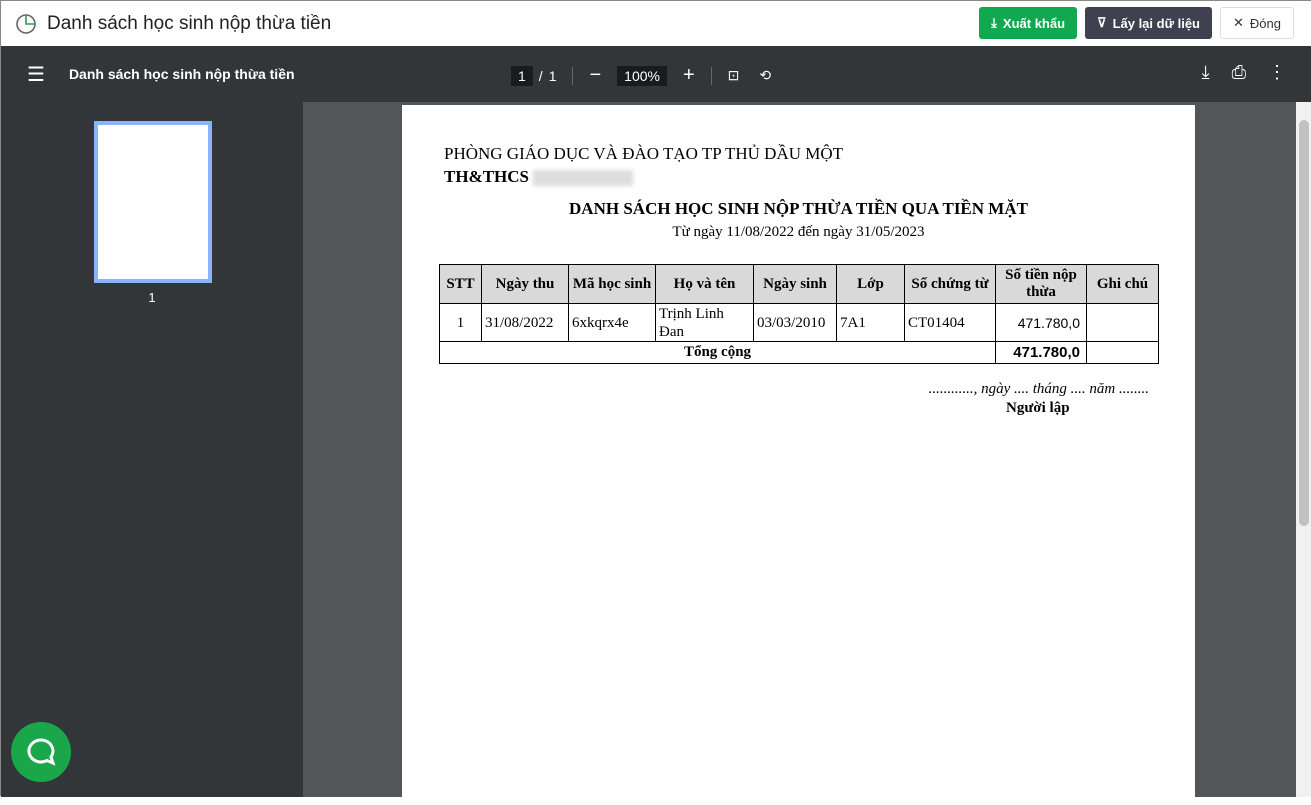  What do you see at coordinates (704, 322) in the screenshot?
I see `cell: Trịnh Linh Đan` at bounding box center [704, 322].